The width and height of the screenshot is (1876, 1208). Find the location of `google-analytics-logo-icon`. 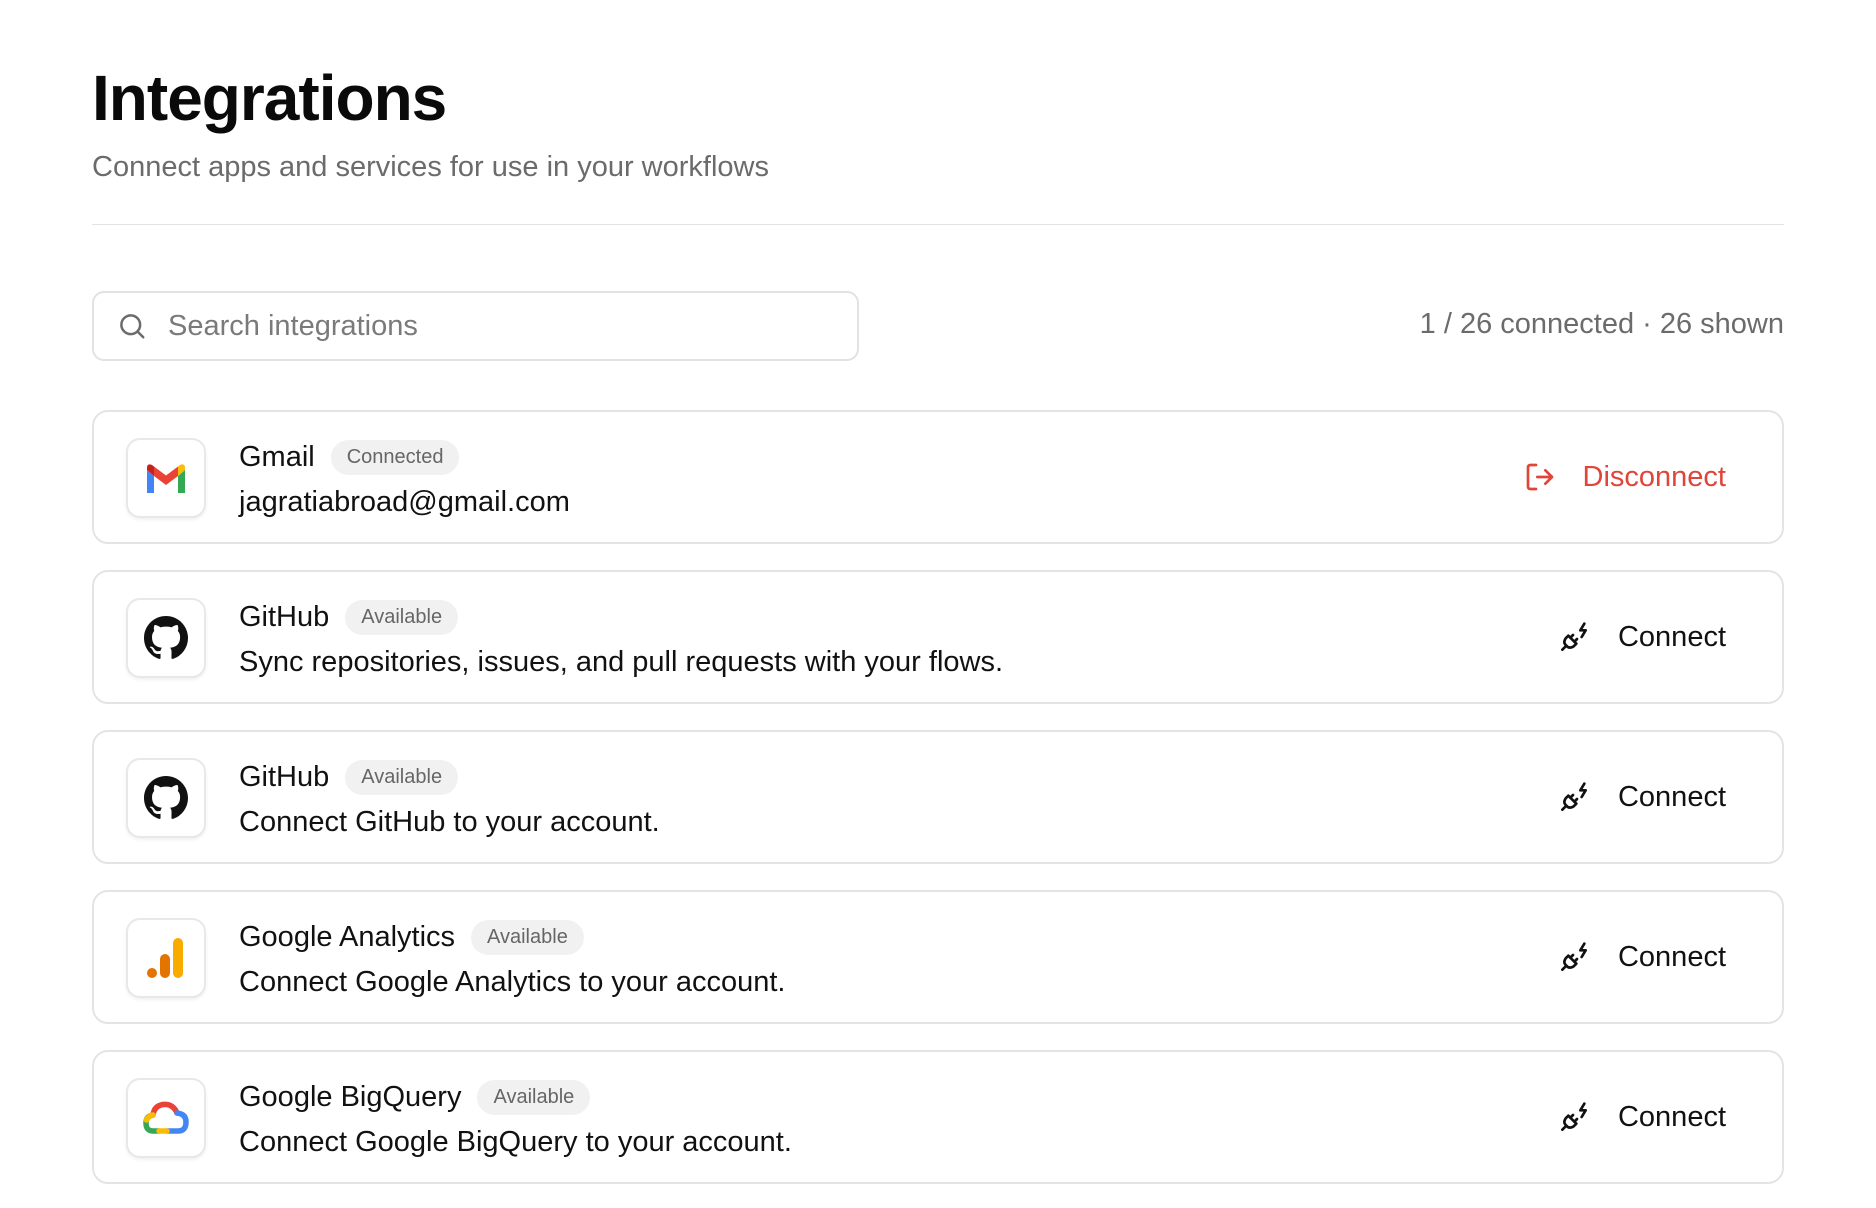

google-analytics-logo-icon is located at coordinates (166, 958).